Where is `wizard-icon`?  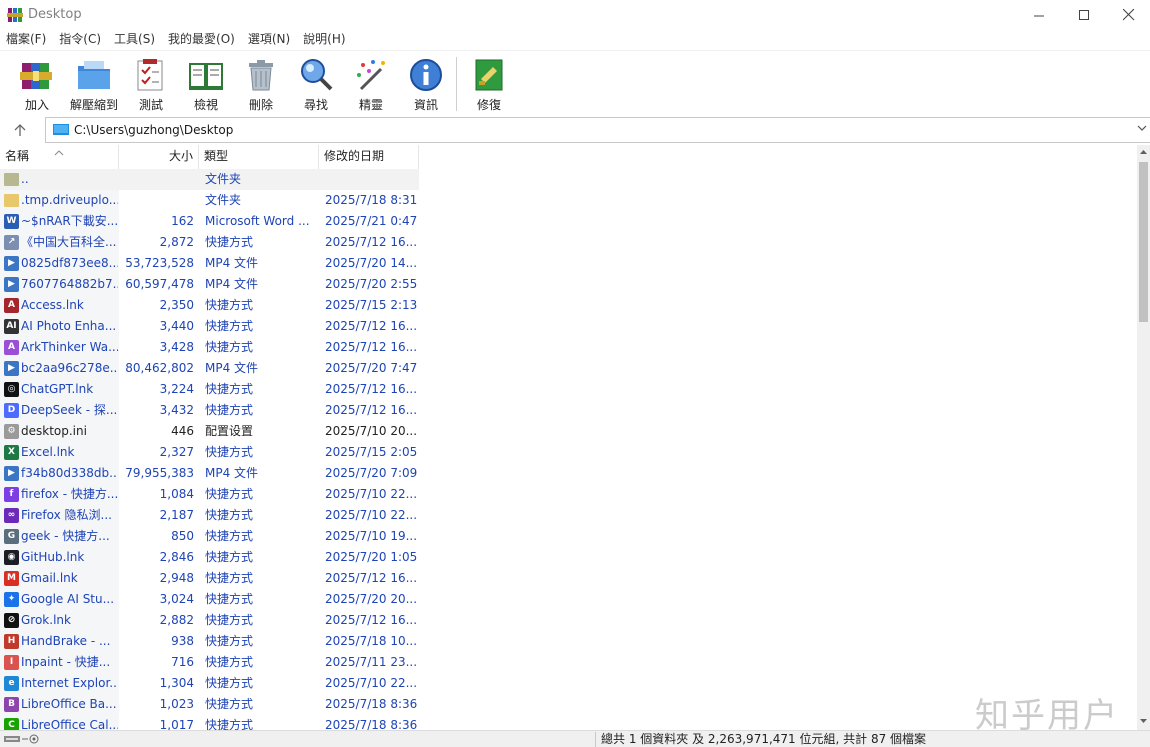 wizard-icon is located at coordinates (371, 75).